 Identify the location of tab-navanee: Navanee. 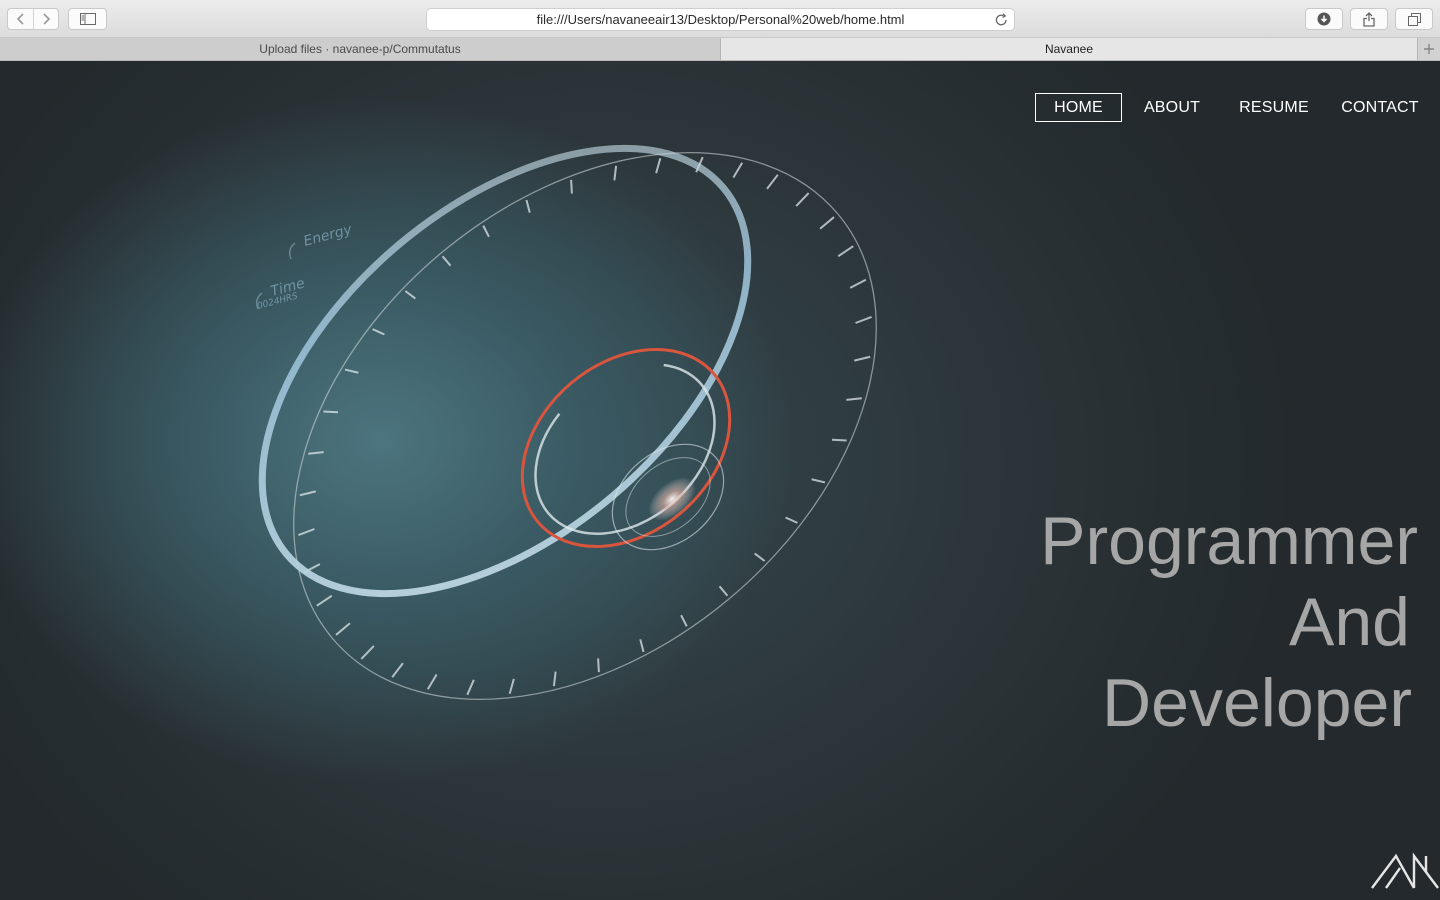
(1068, 49).